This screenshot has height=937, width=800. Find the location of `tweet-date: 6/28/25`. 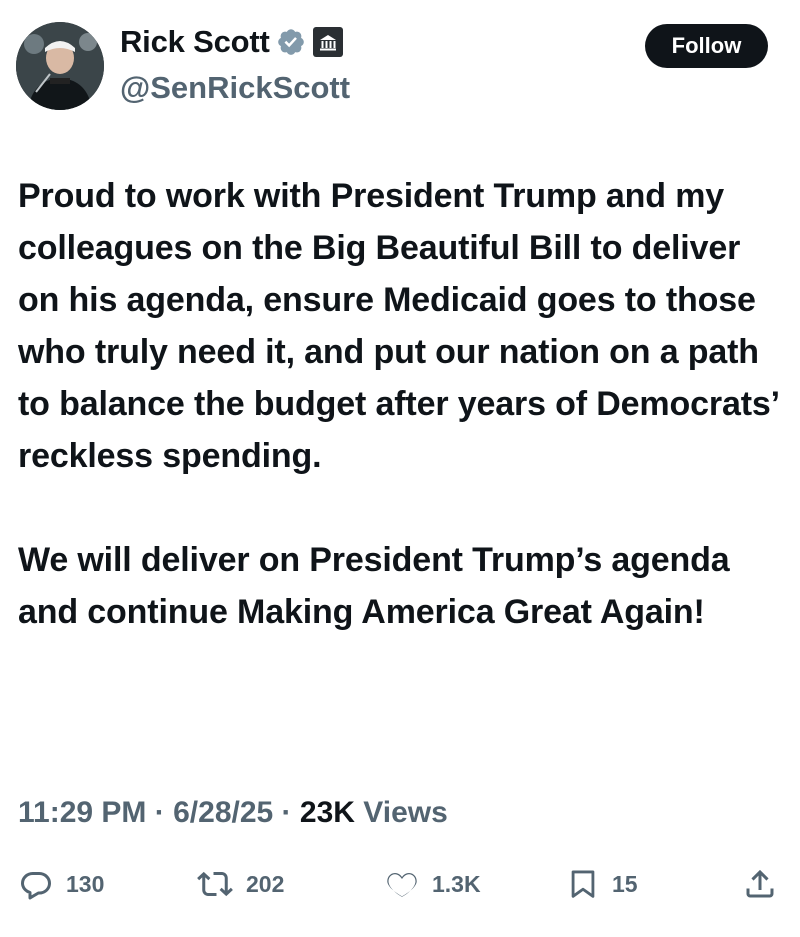

tweet-date: 6/28/25 is located at coordinates (223, 812).